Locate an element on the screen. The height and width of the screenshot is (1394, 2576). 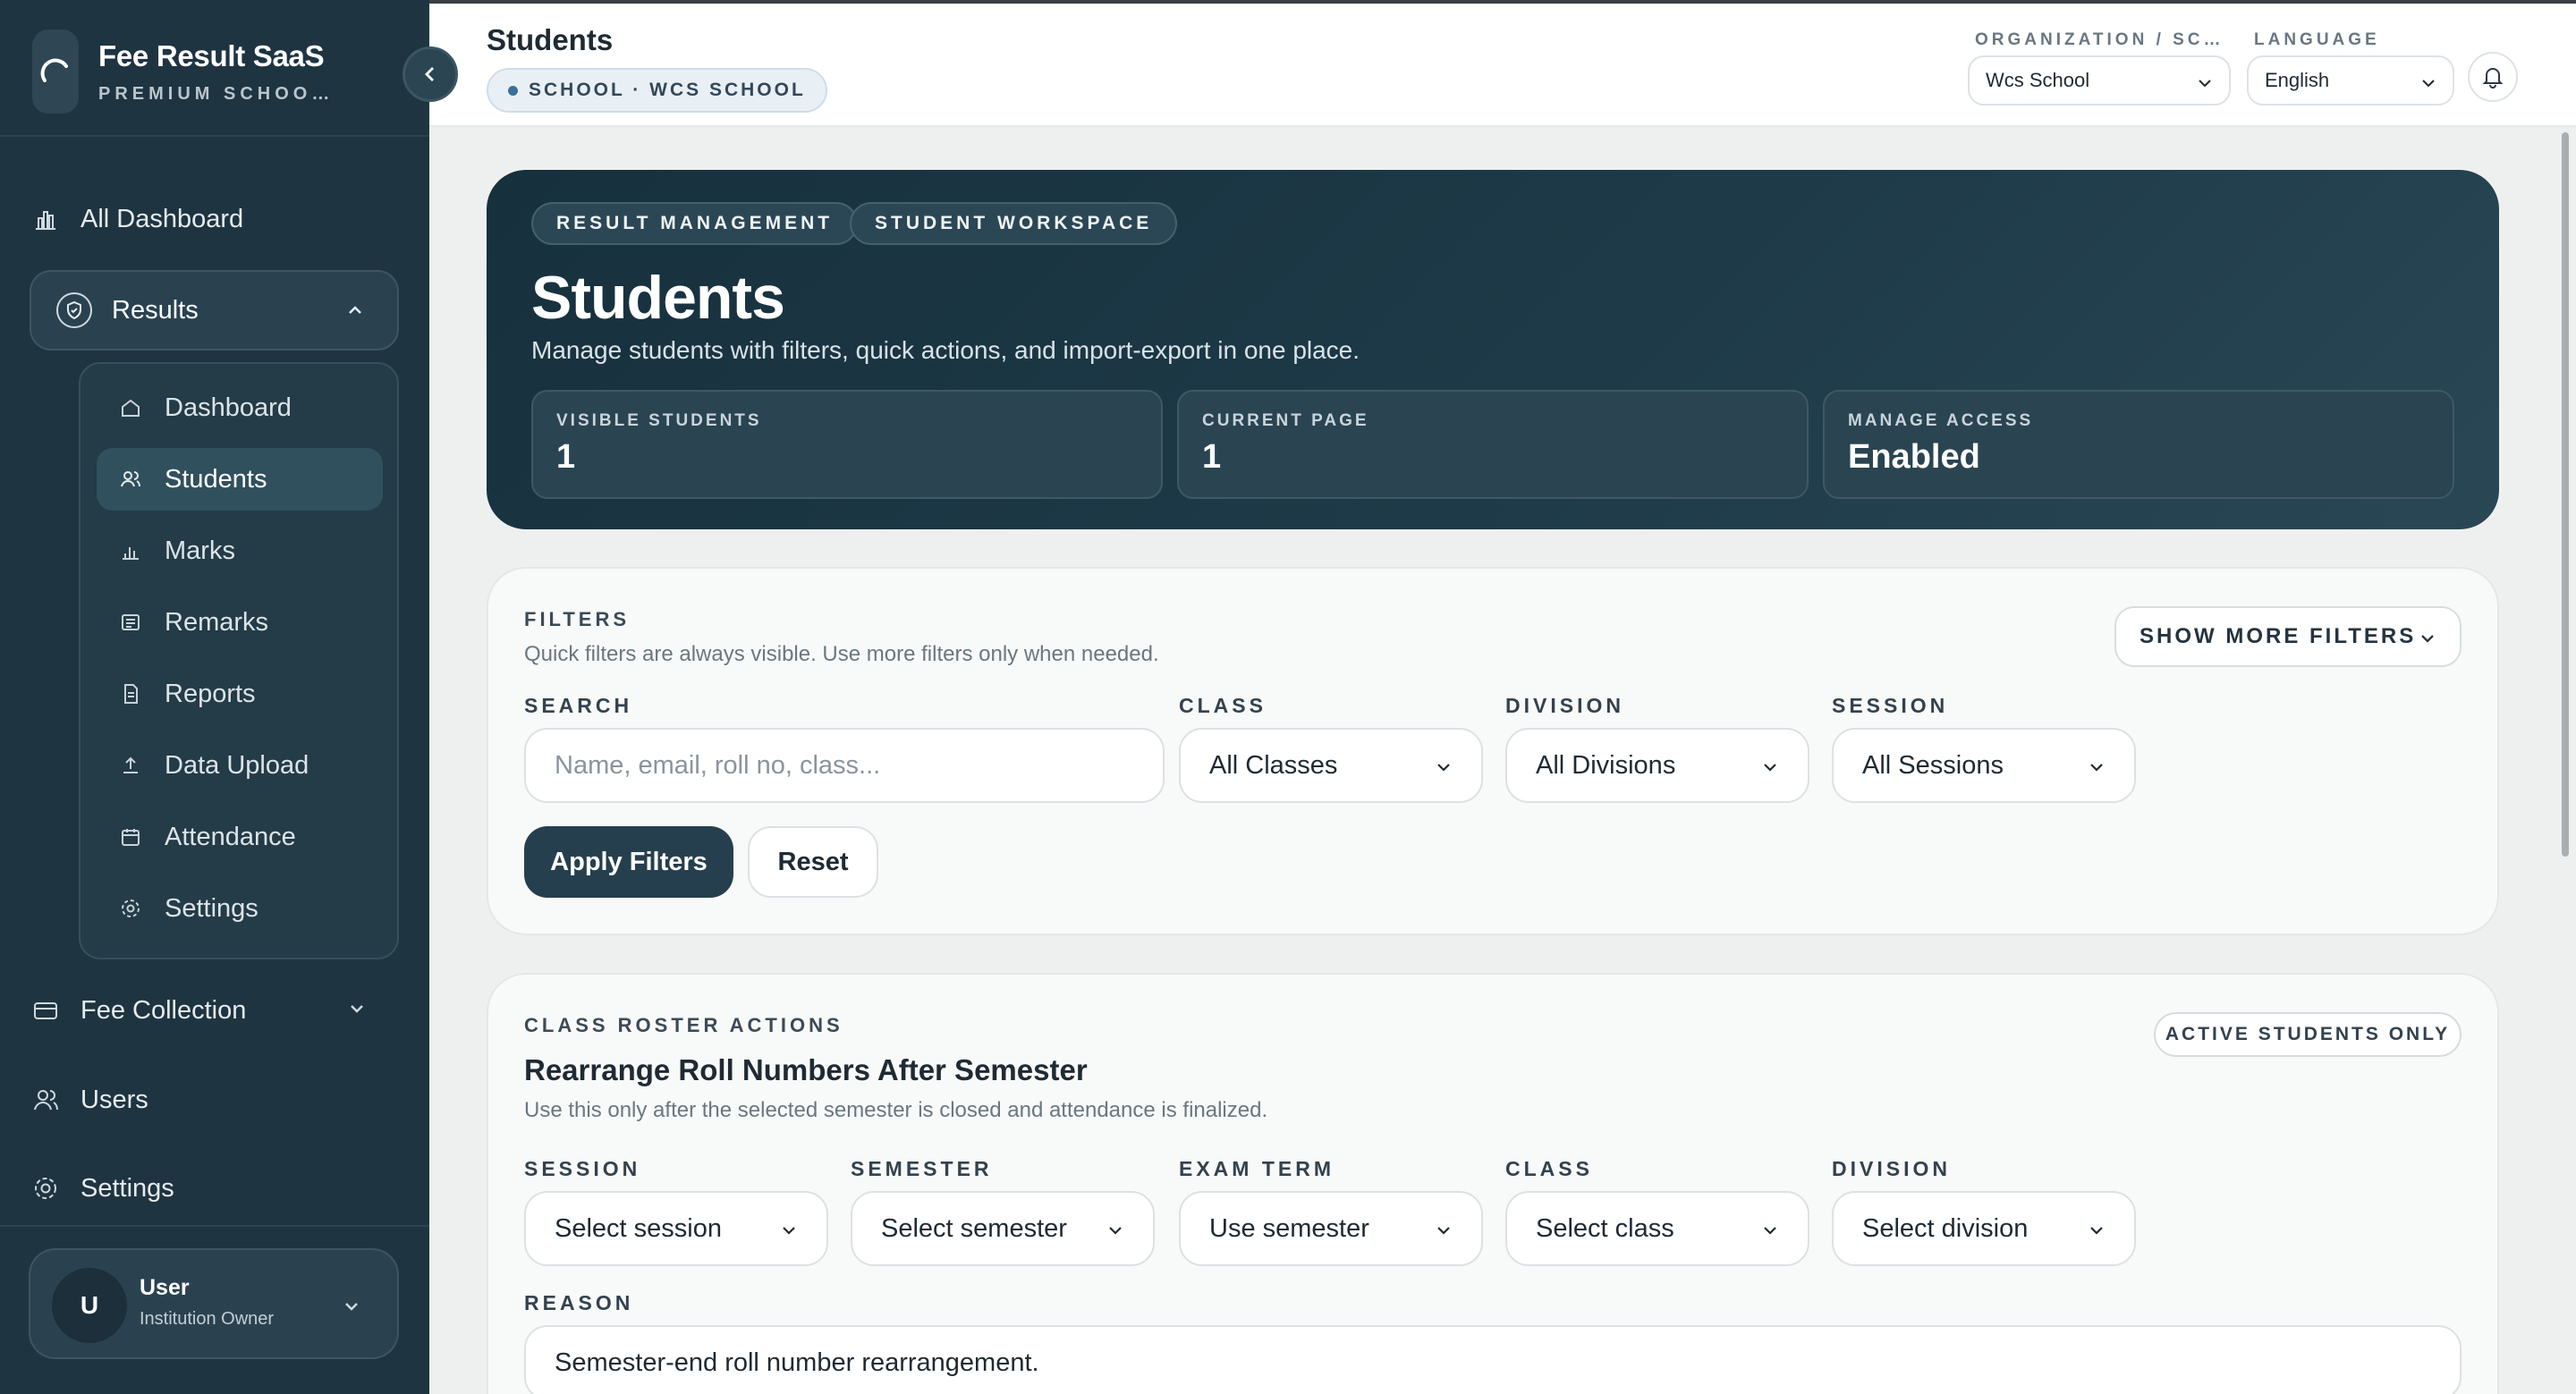
home-icon is located at coordinates (130, 407).